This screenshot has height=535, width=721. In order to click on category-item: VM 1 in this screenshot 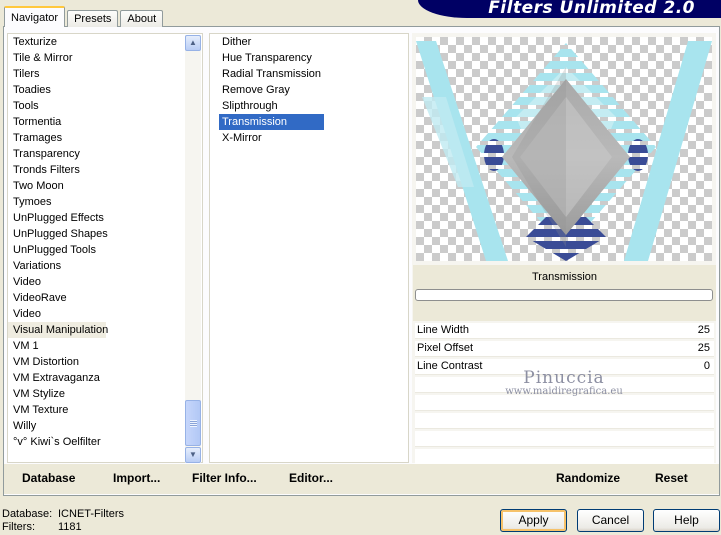, I will do `click(97, 346)`.